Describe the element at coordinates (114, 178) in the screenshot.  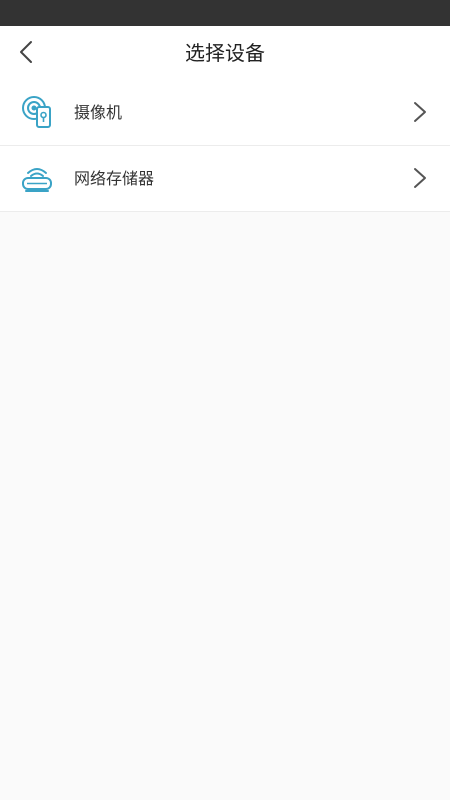
I see `list-item-label: 网络存储器` at that location.